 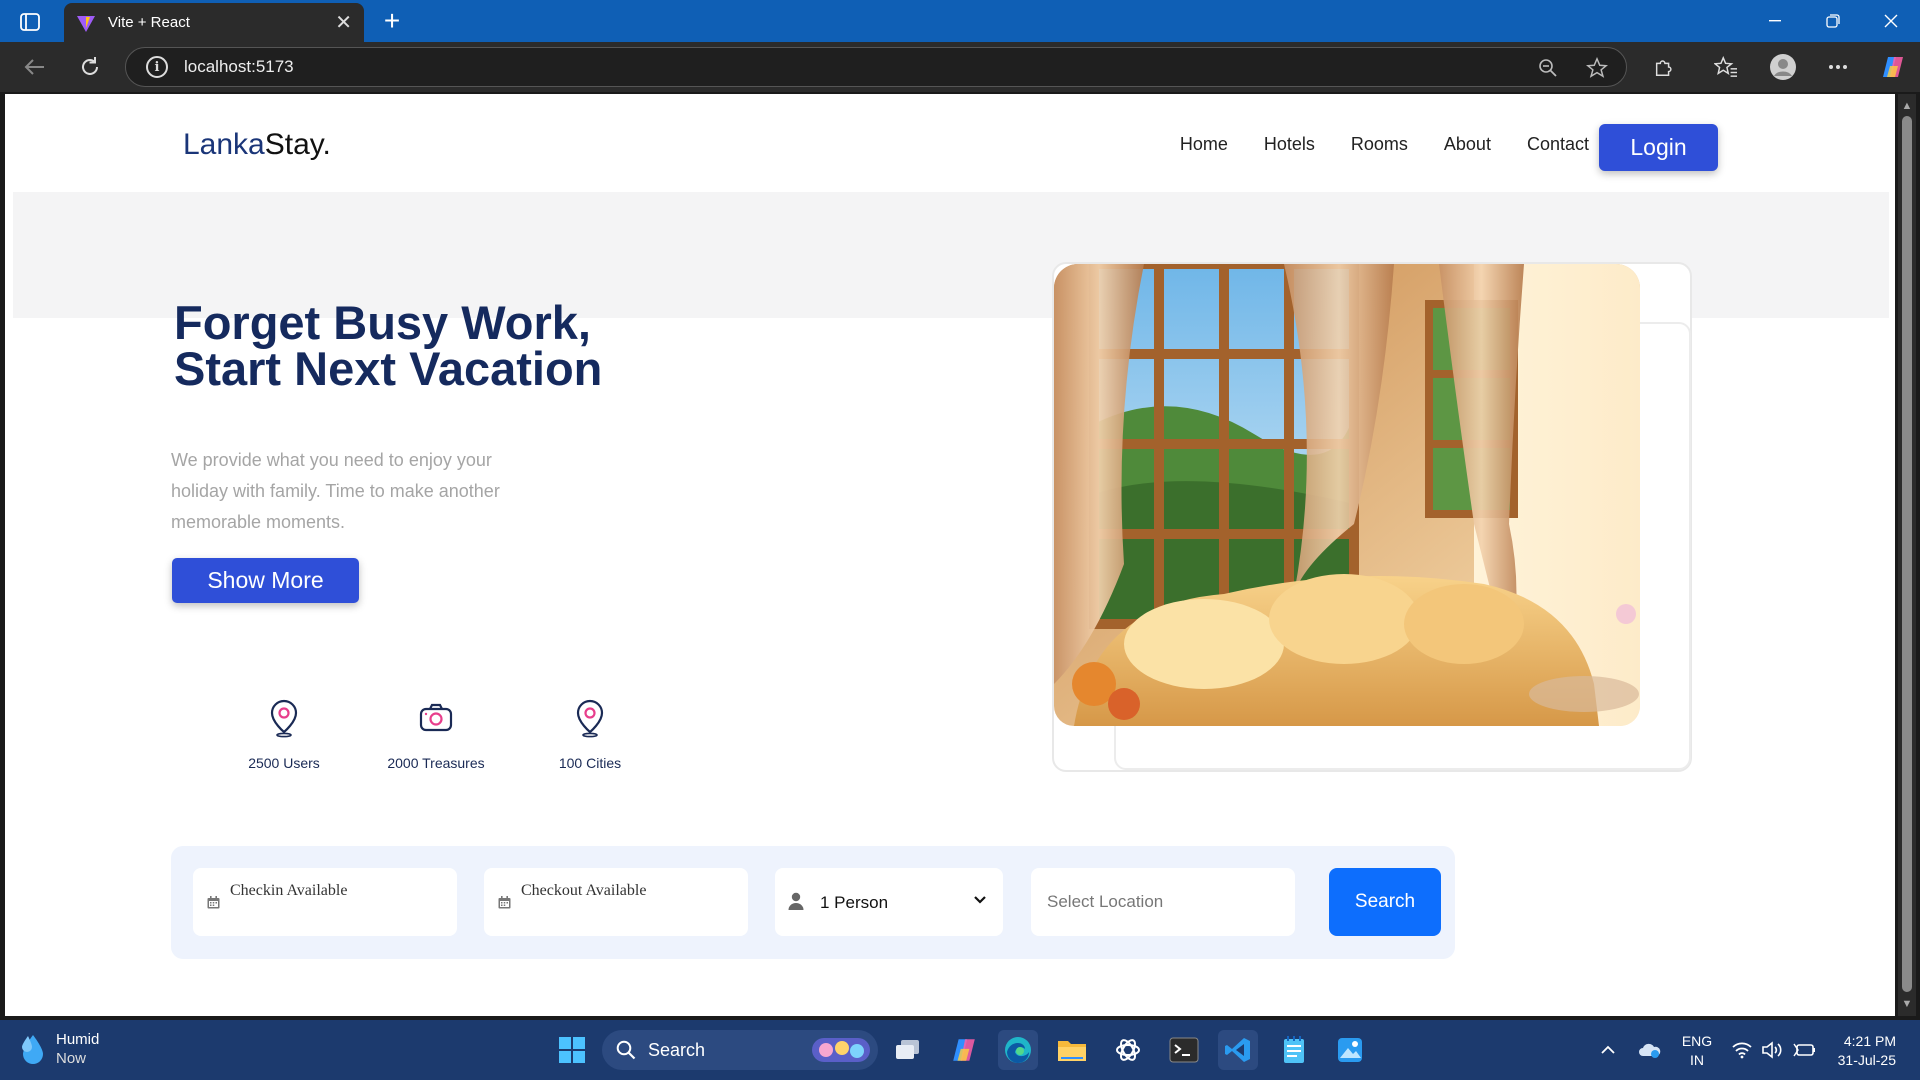 I want to click on page-scrollbar: ▲ ▼, so click(x=1907, y=555).